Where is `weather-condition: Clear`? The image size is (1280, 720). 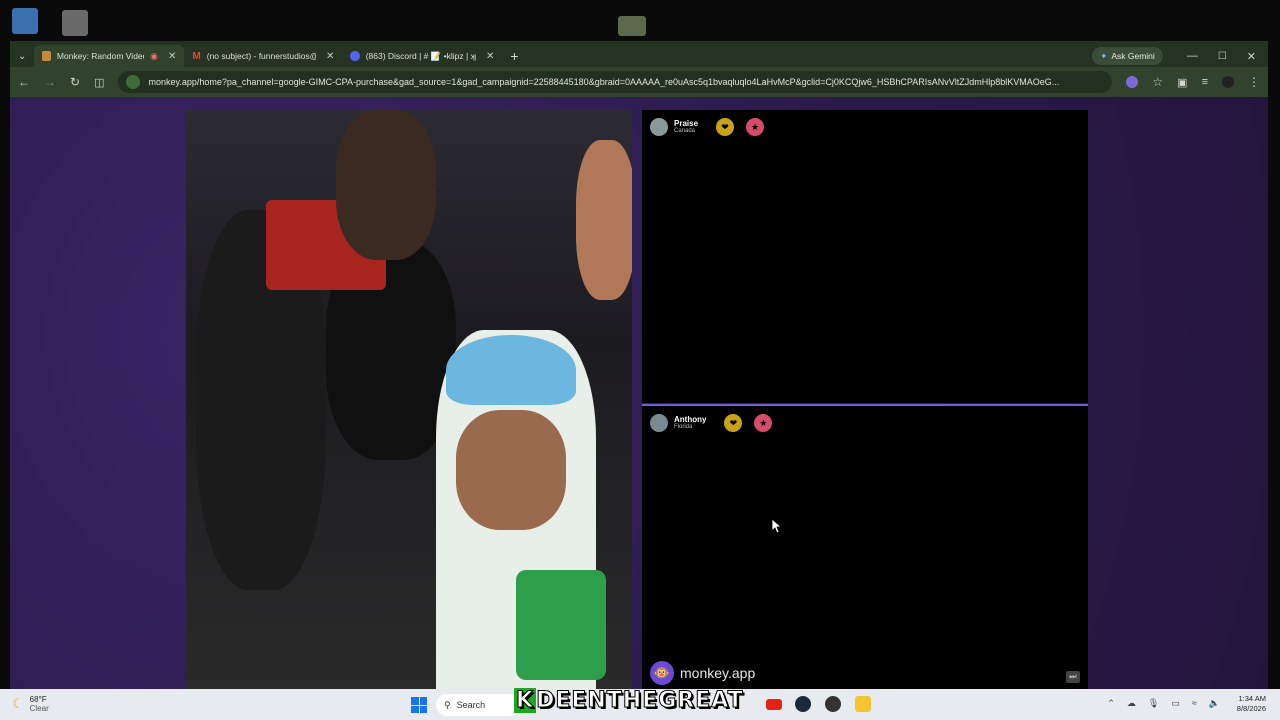
weather-condition: Clear is located at coordinates (39, 708).